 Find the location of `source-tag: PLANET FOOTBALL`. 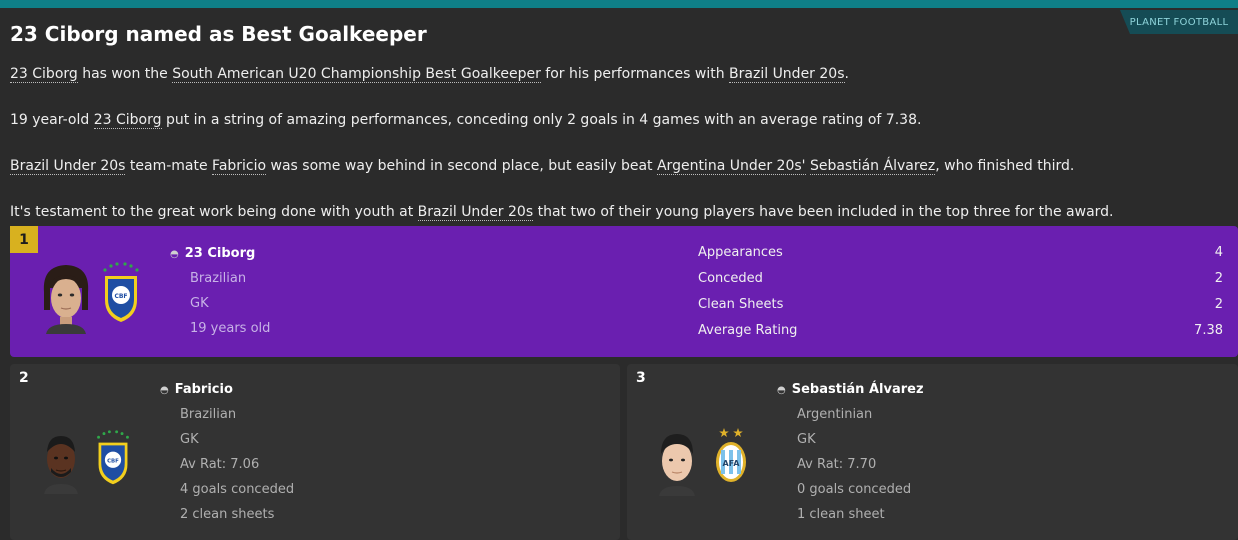

source-tag: PLANET FOOTBALL is located at coordinates (1179, 22).